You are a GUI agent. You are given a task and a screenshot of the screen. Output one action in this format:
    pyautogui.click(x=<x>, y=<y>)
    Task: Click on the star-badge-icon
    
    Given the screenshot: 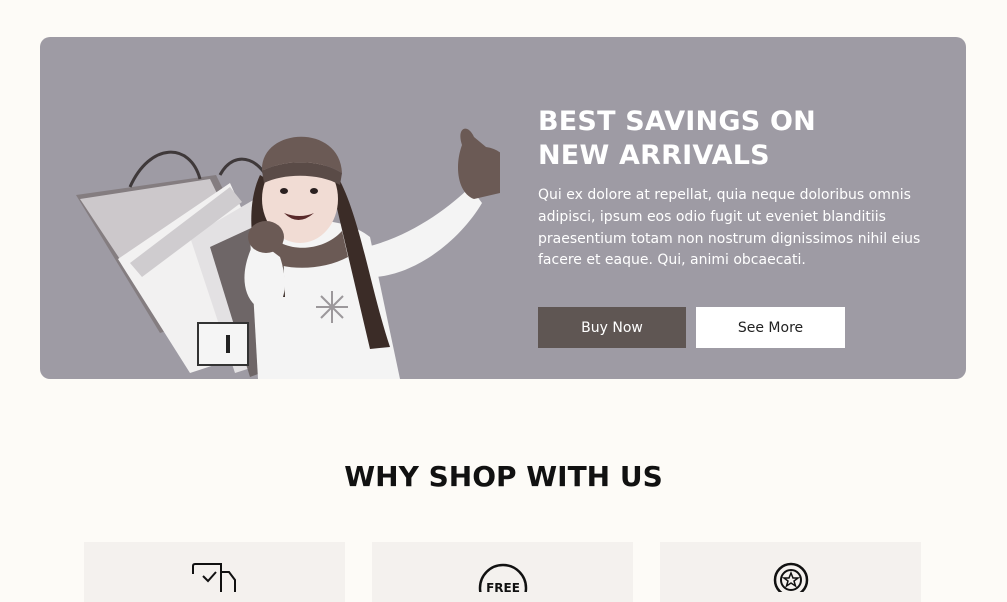 What is the action you would take?
    pyautogui.click(x=790, y=577)
    